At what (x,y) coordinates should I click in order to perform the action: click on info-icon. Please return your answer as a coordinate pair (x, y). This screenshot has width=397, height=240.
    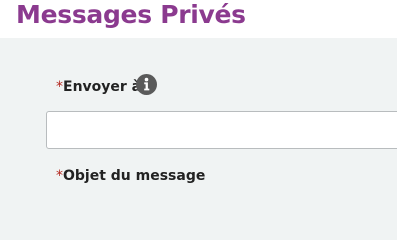
    Looking at the image, I should click on (146, 84).